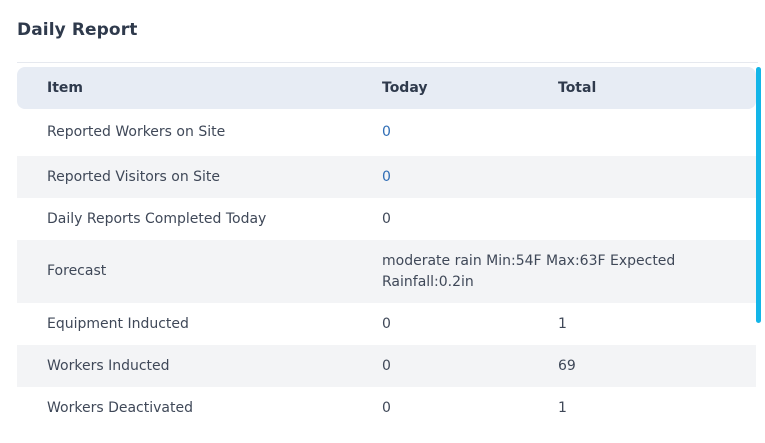 Image resolution: width=765 pixels, height=443 pixels. Describe the element at coordinates (386, 132) in the screenshot. I see `table-row: Reported Workers on Site 0` at that location.